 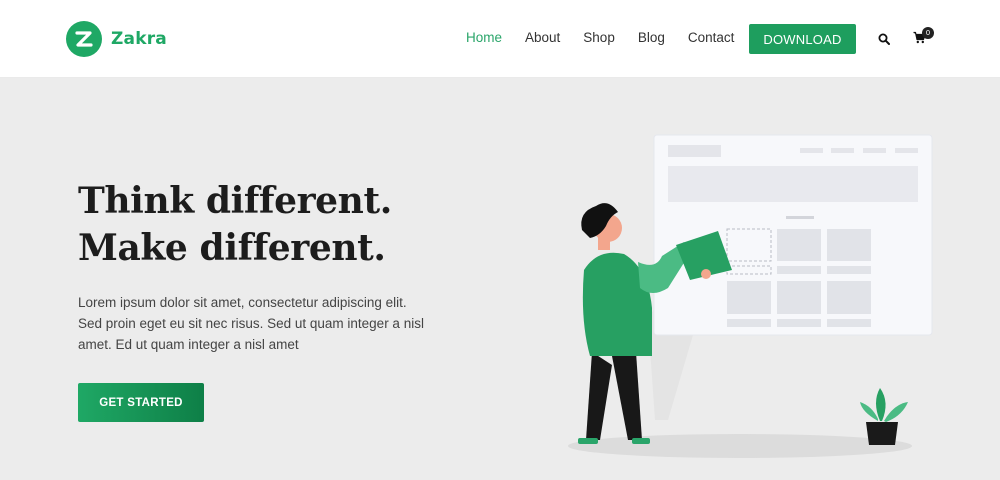 What do you see at coordinates (884, 416) in the screenshot?
I see `plant-illustration` at bounding box center [884, 416].